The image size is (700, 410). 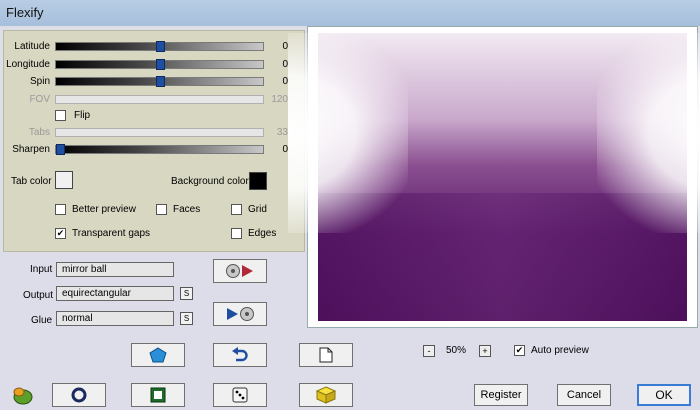 What do you see at coordinates (31, 149) in the screenshot?
I see `sharpen-label: Sharpen` at bounding box center [31, 149].